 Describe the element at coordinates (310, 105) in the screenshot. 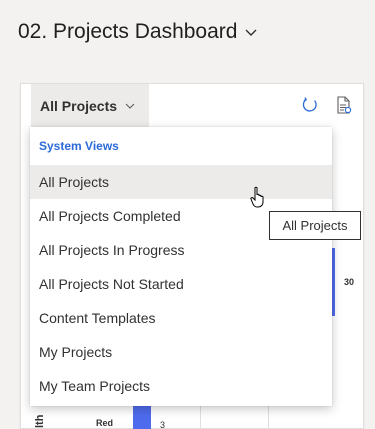

I see `refresh-icon` at that location.